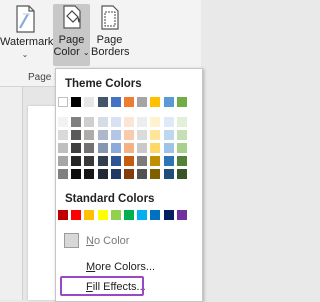  I want to click on page-borders-icon, so click(109, 17).